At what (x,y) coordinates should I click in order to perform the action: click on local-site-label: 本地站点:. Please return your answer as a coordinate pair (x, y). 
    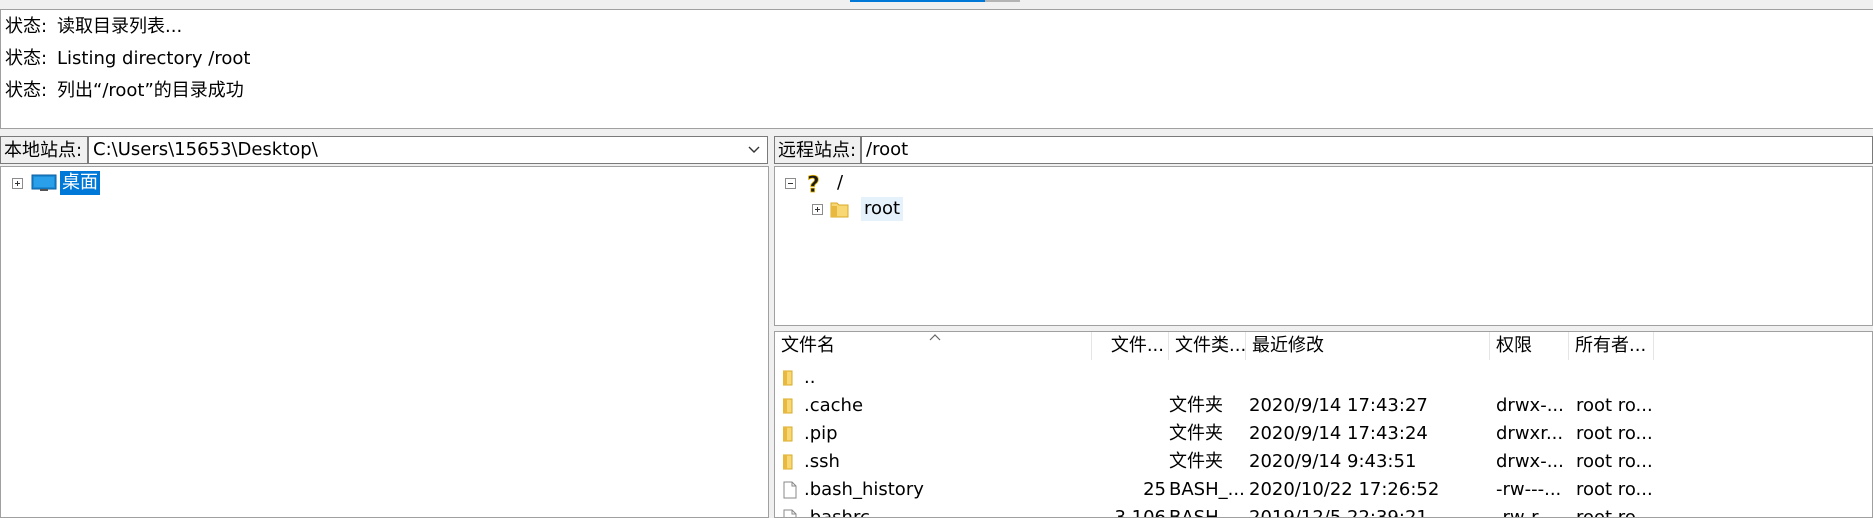
    Looking at the image, I should click on (44, 150).